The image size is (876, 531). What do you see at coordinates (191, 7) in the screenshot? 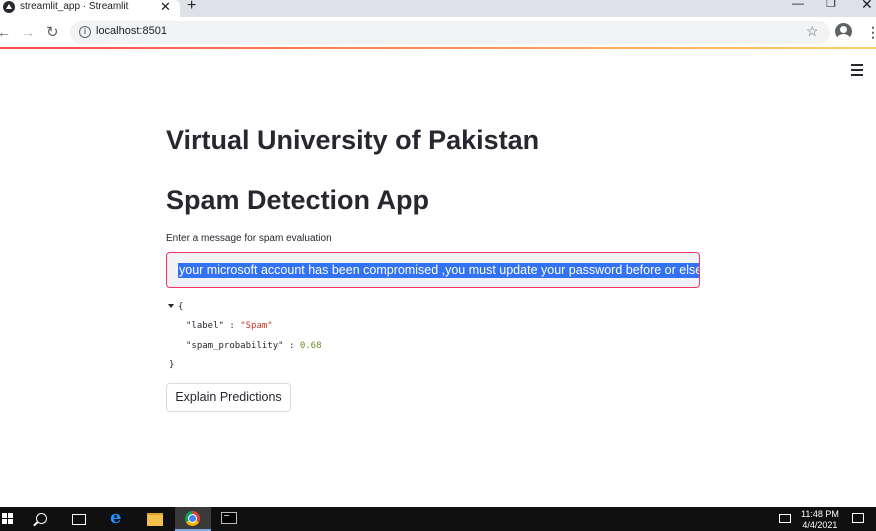
I see `new-tab-icon: +` at bounding box center [191, 7].